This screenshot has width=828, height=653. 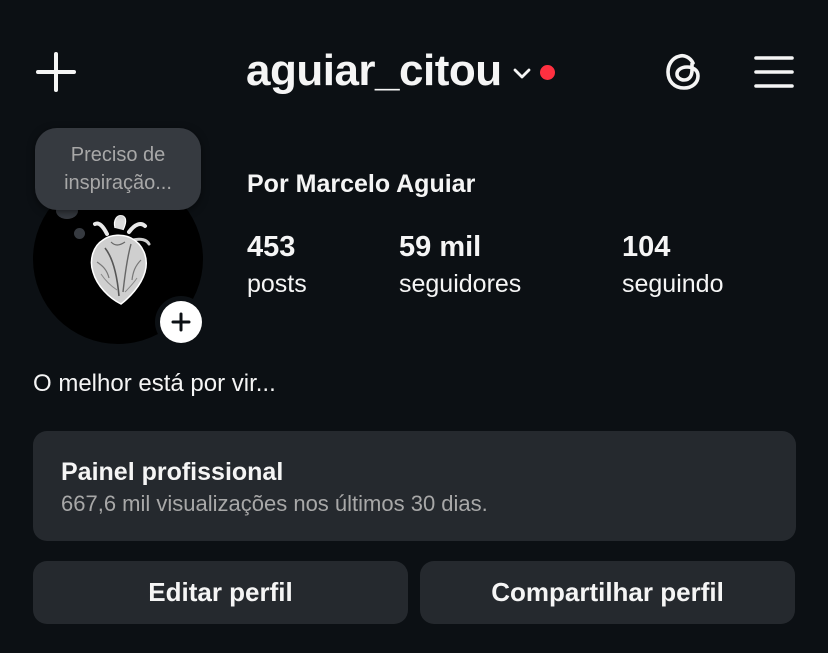 I want to click on username: aguiar_citou, so click(x=374, y=70).